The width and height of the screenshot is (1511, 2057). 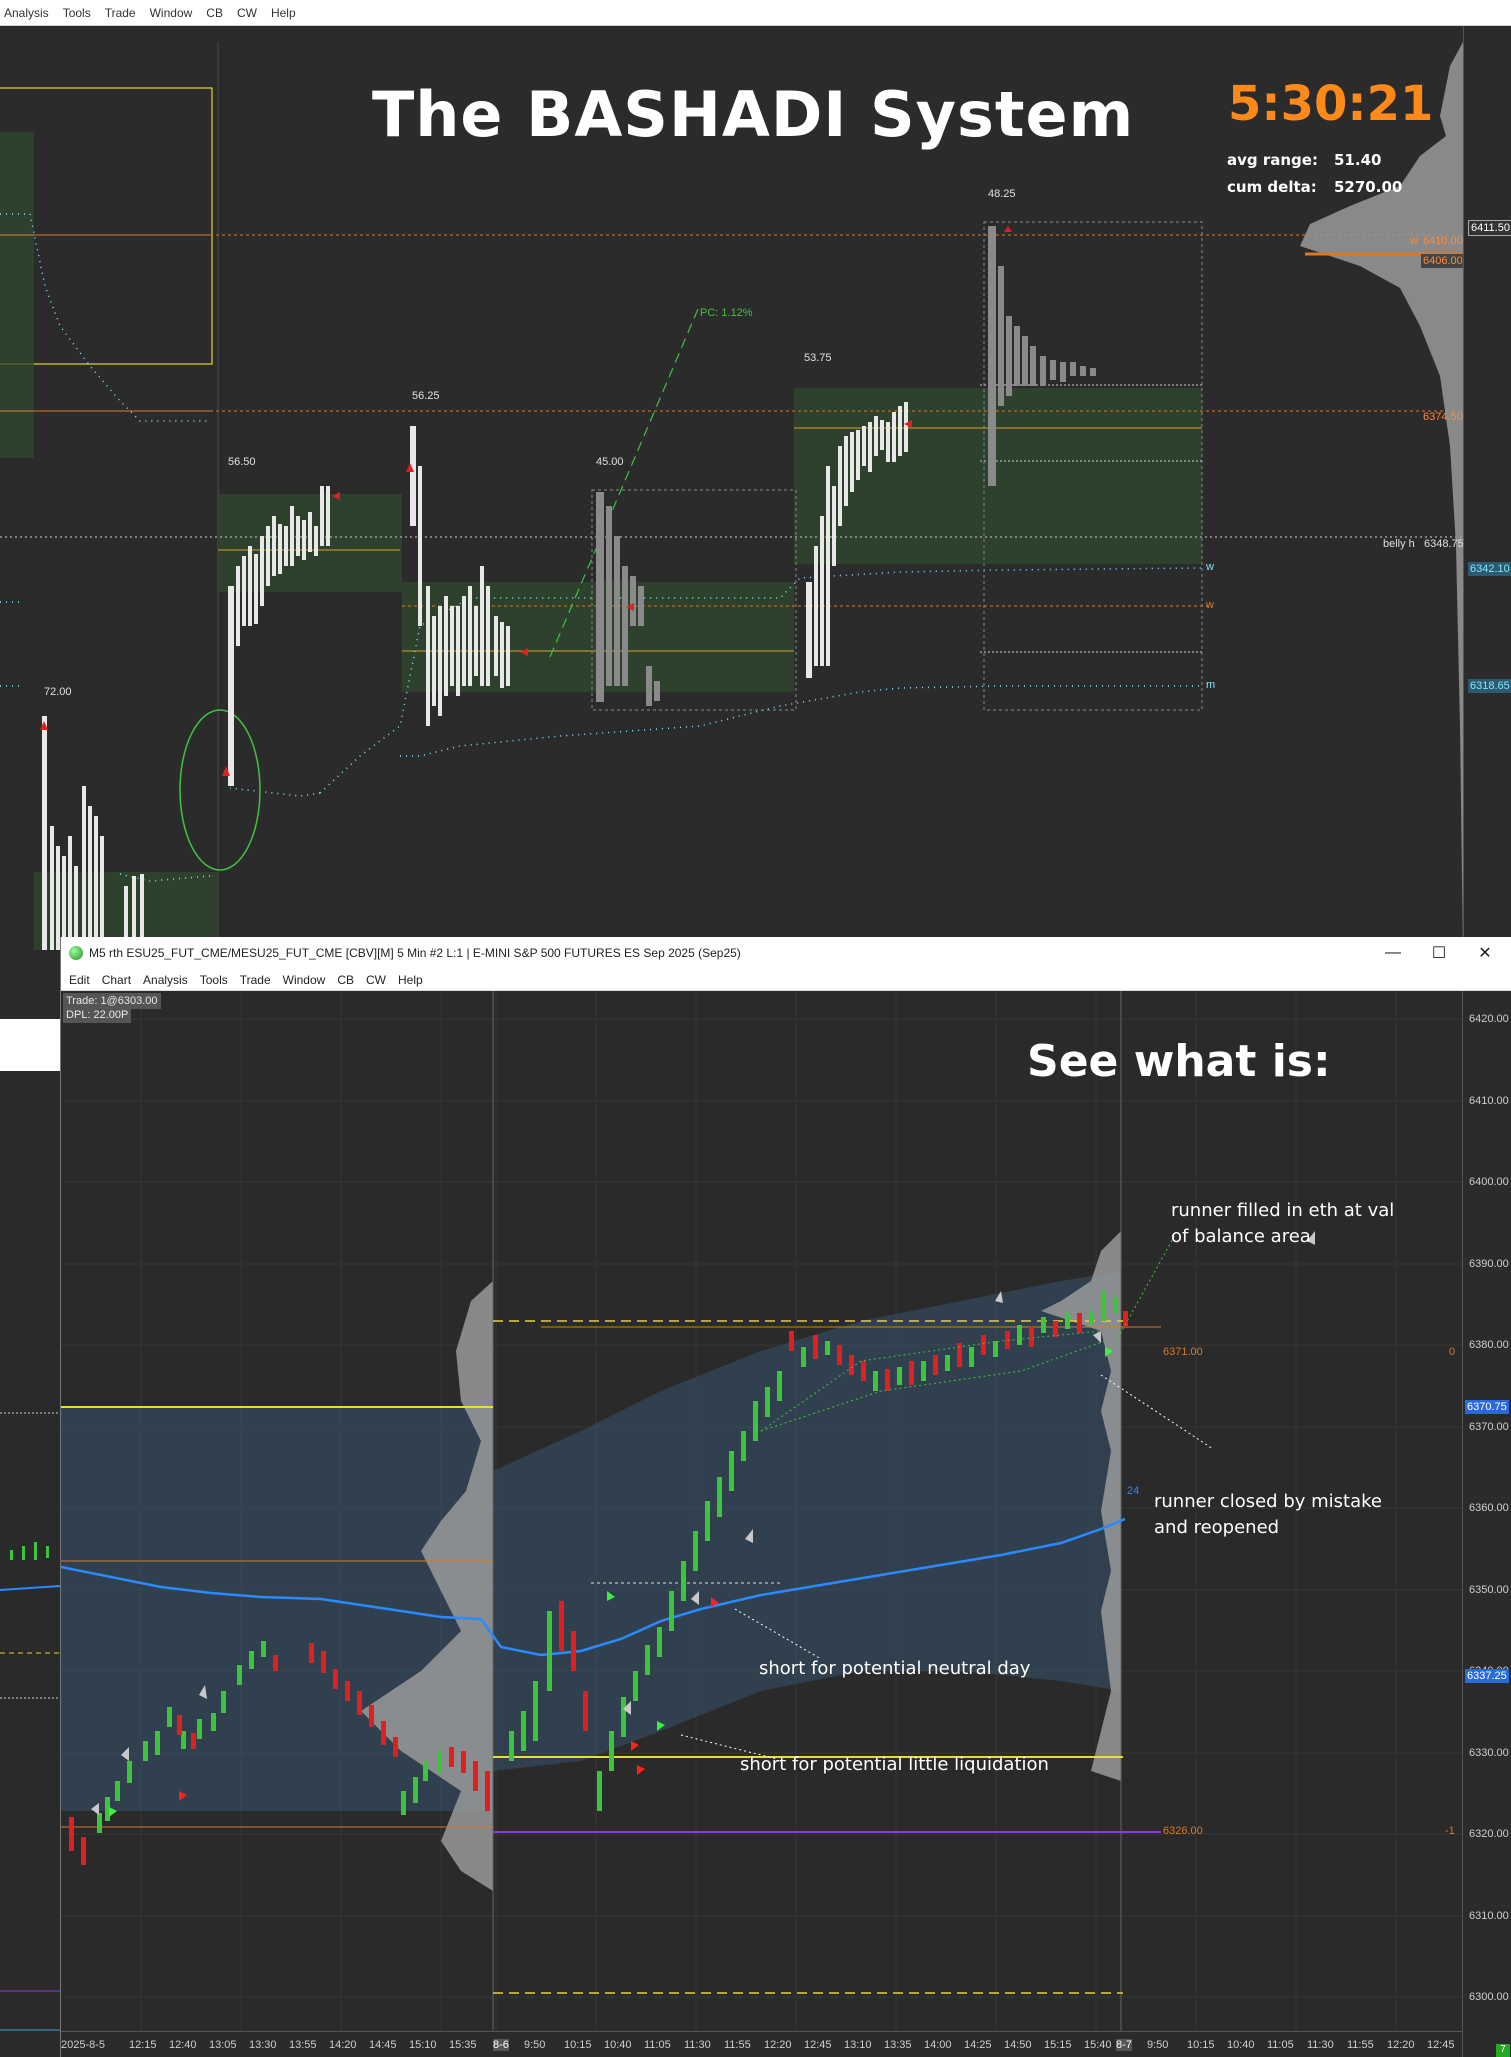 What do you see at coordinates (697, 2045) in the screenshot?
I see `time-axis-label: 11:30` at bounding box center [697, 2045].